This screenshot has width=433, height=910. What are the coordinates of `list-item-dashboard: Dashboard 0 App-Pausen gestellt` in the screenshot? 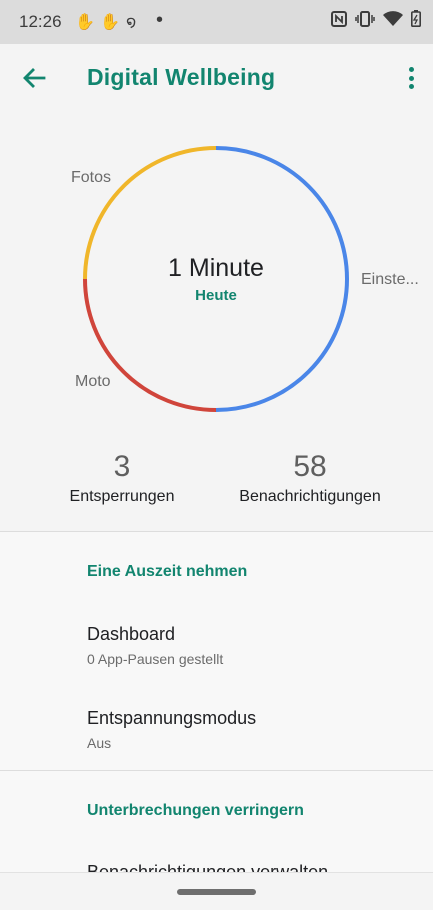 It's located at (216, 648).